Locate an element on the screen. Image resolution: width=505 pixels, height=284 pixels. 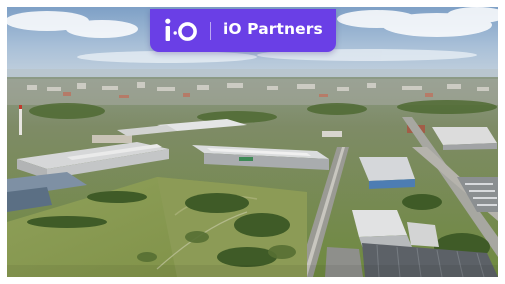
logo-divider is located at coordinates (210, 31).